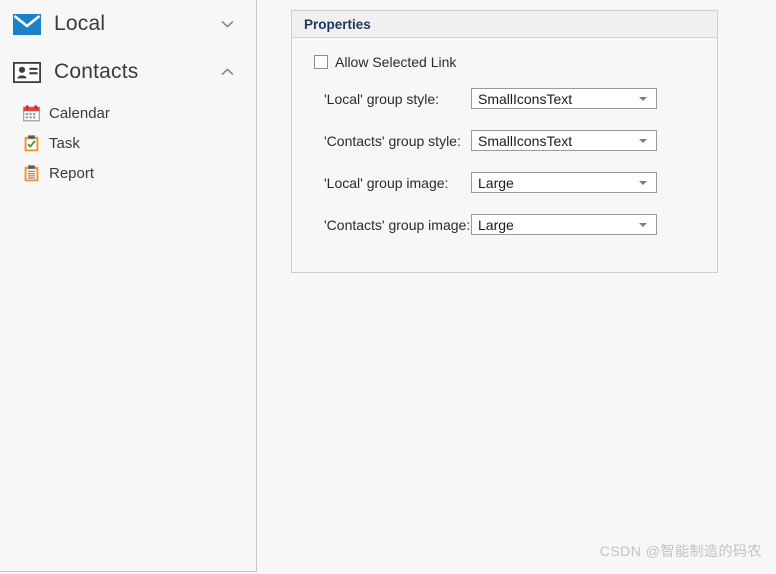  What do you see at coordinates (31, 143) in the screenshot?
I see `clipboard-check-icon` at bounding box center [31, 143].